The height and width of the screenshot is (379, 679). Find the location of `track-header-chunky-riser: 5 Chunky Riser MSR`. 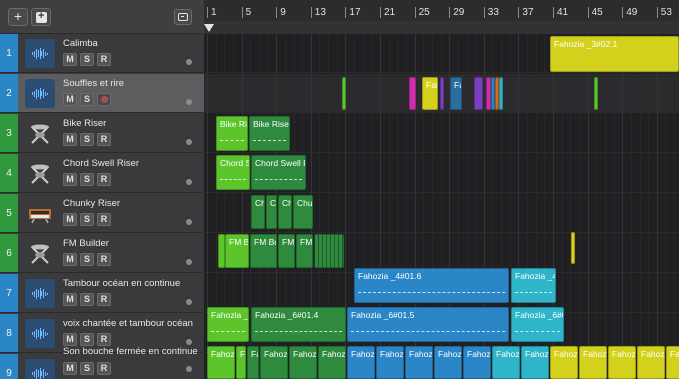

track-header-chunky-riser: 5 Chunky Riser MSR is located at coordinates (102, 213).